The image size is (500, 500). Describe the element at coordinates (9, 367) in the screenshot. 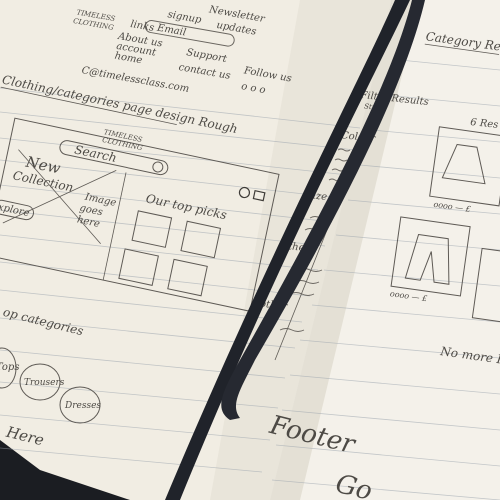

I see `category-tops: Tops` at that location.